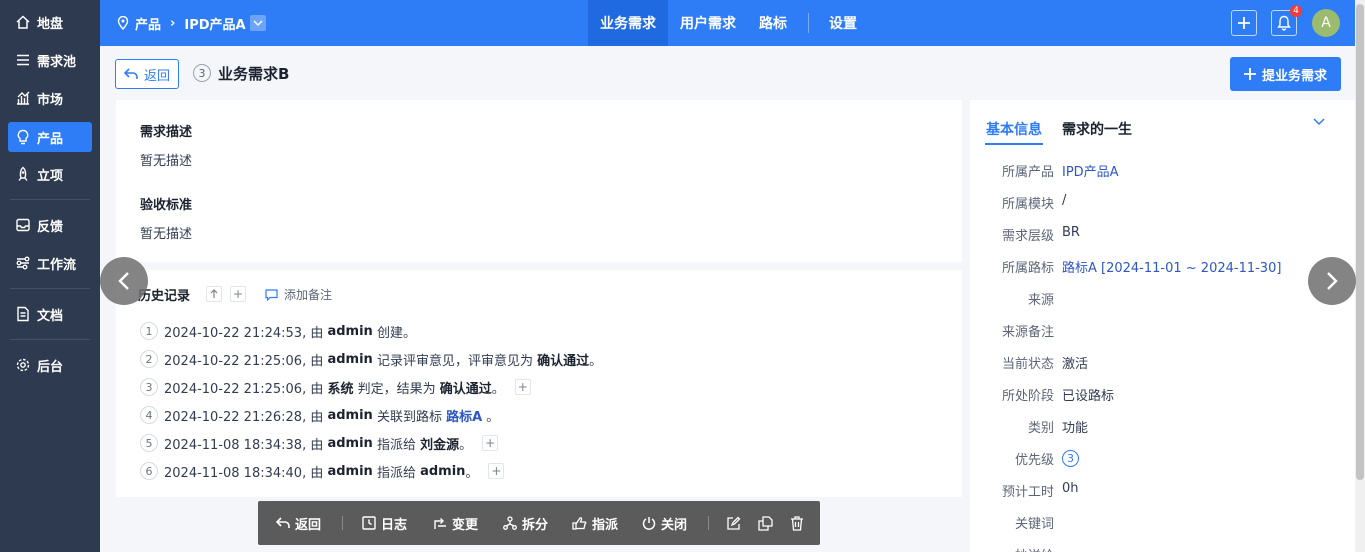  I want to click on plus-icon: +, so click(238, 294).